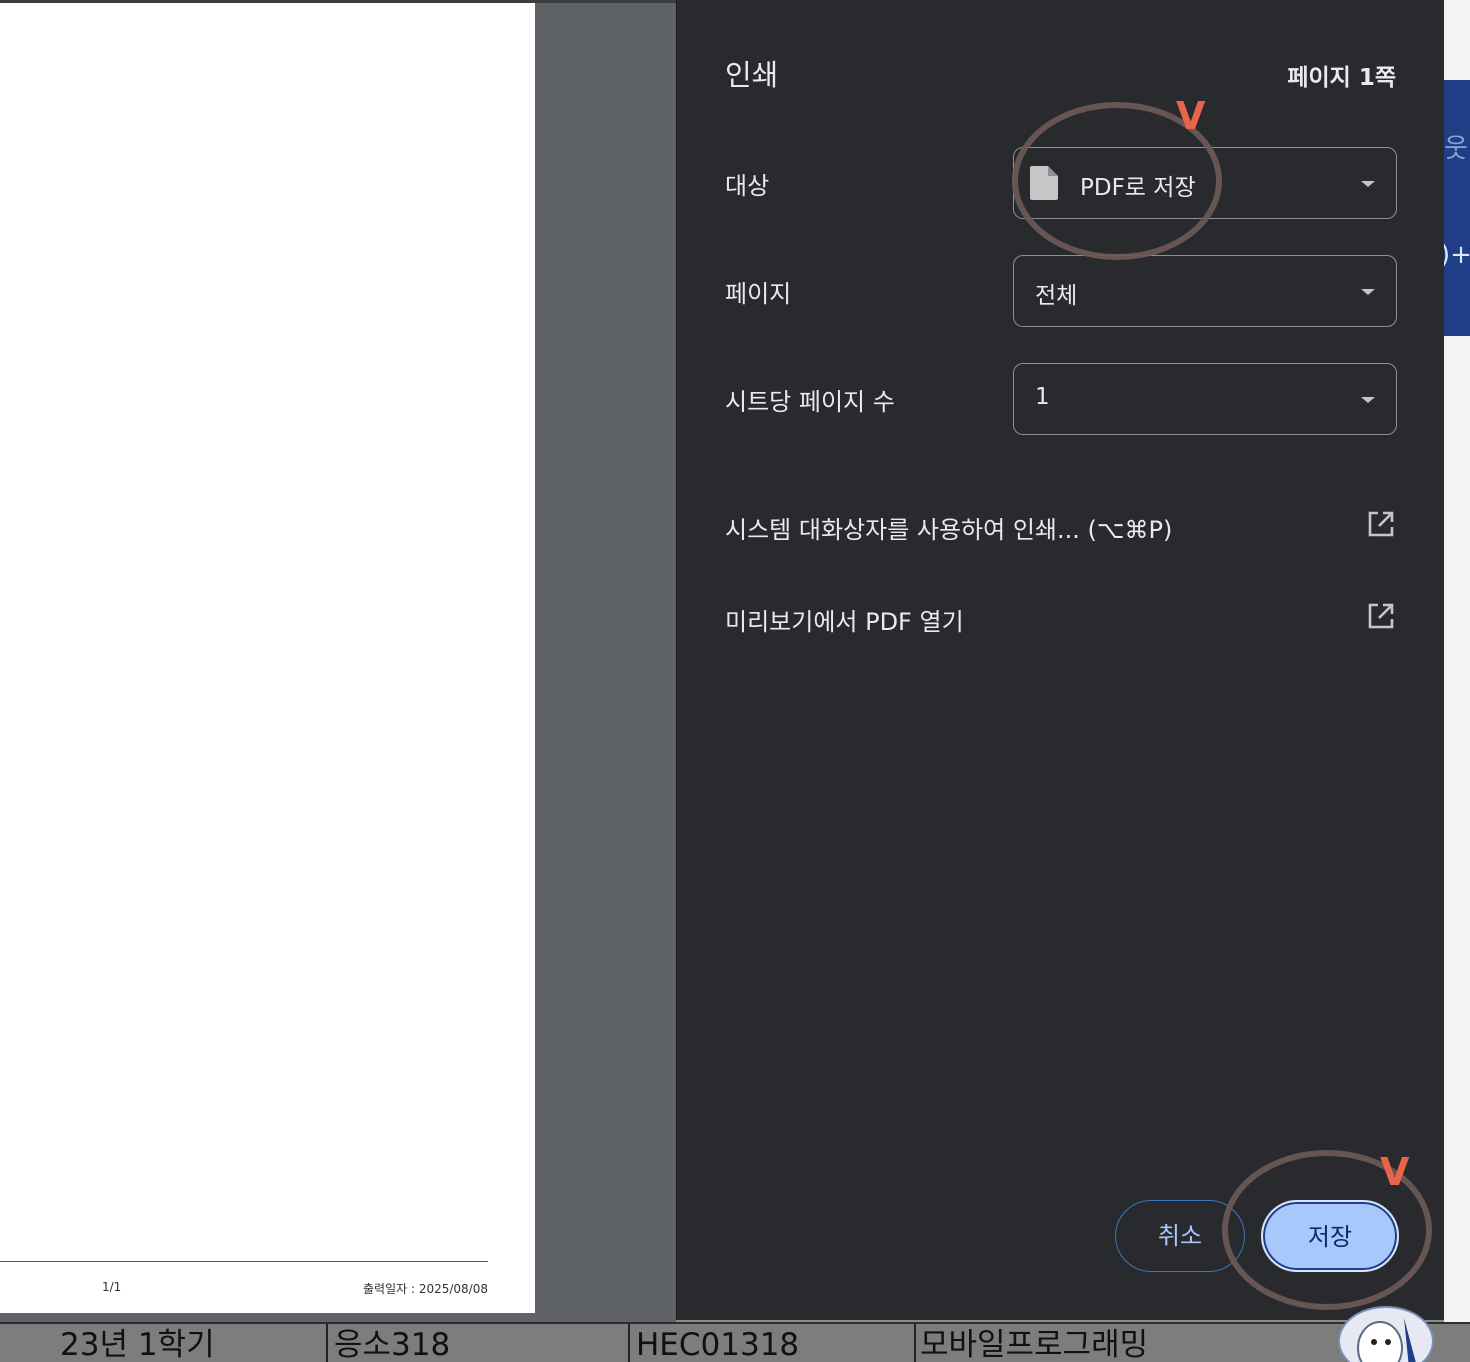  I want to click on save-button: 저장, so click(1330, 1236).